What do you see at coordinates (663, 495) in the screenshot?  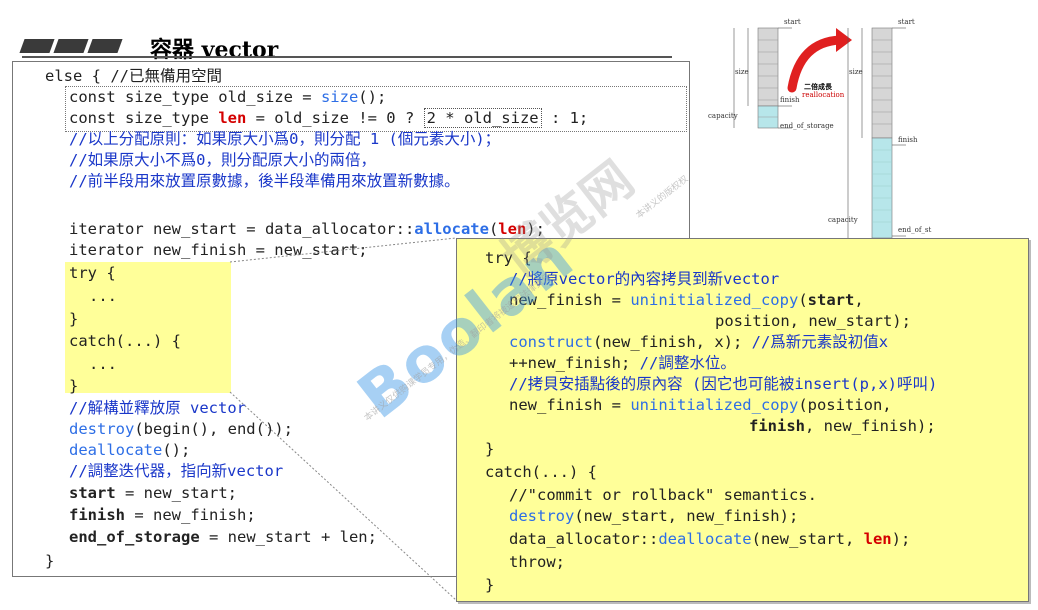 I see `popup-line-semantics: //"commit or rollback" semantics.` at bounding box center [663, 495].